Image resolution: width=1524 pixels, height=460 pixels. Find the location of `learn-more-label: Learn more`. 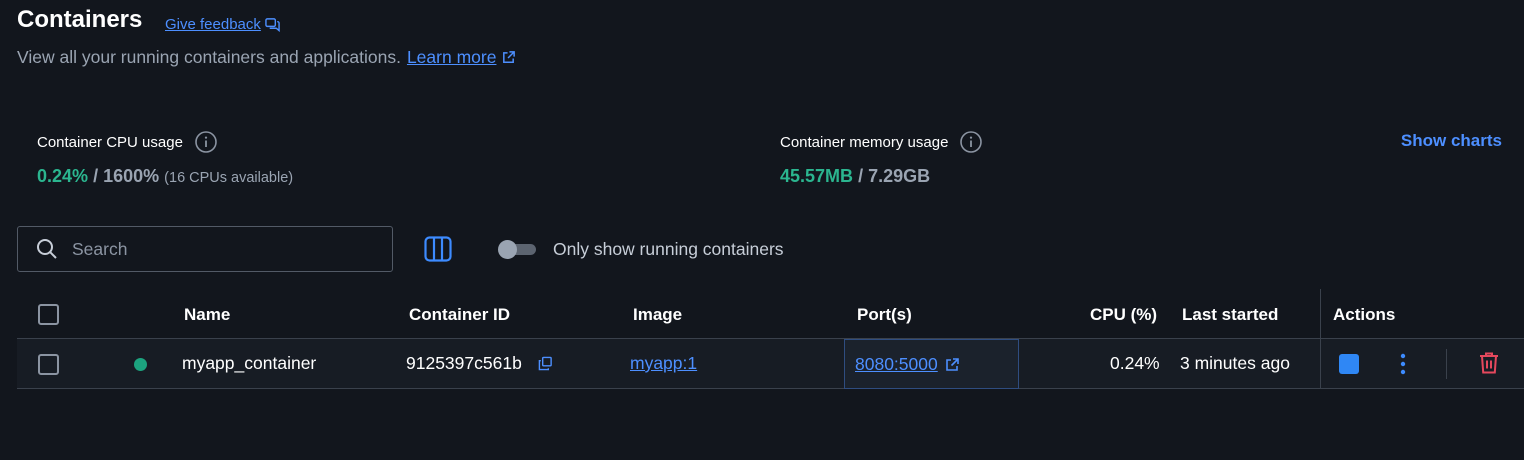

learn-more-label: Learn more is located at coordinates (451, 57).